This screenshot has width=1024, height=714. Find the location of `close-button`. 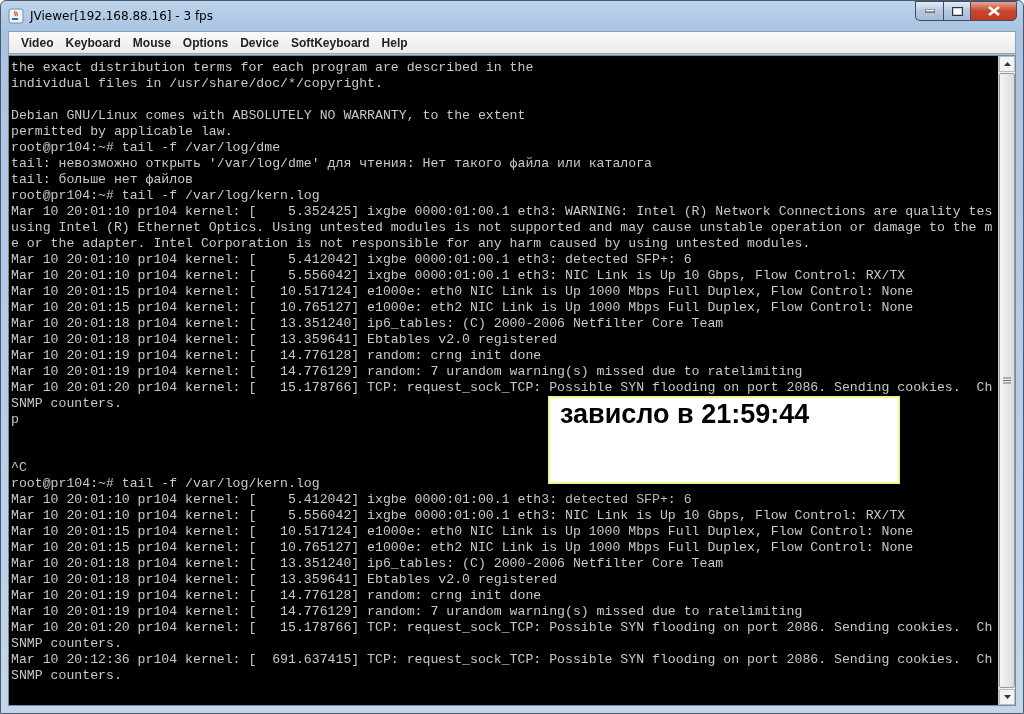

close-button is located at coordinates (993, 11).